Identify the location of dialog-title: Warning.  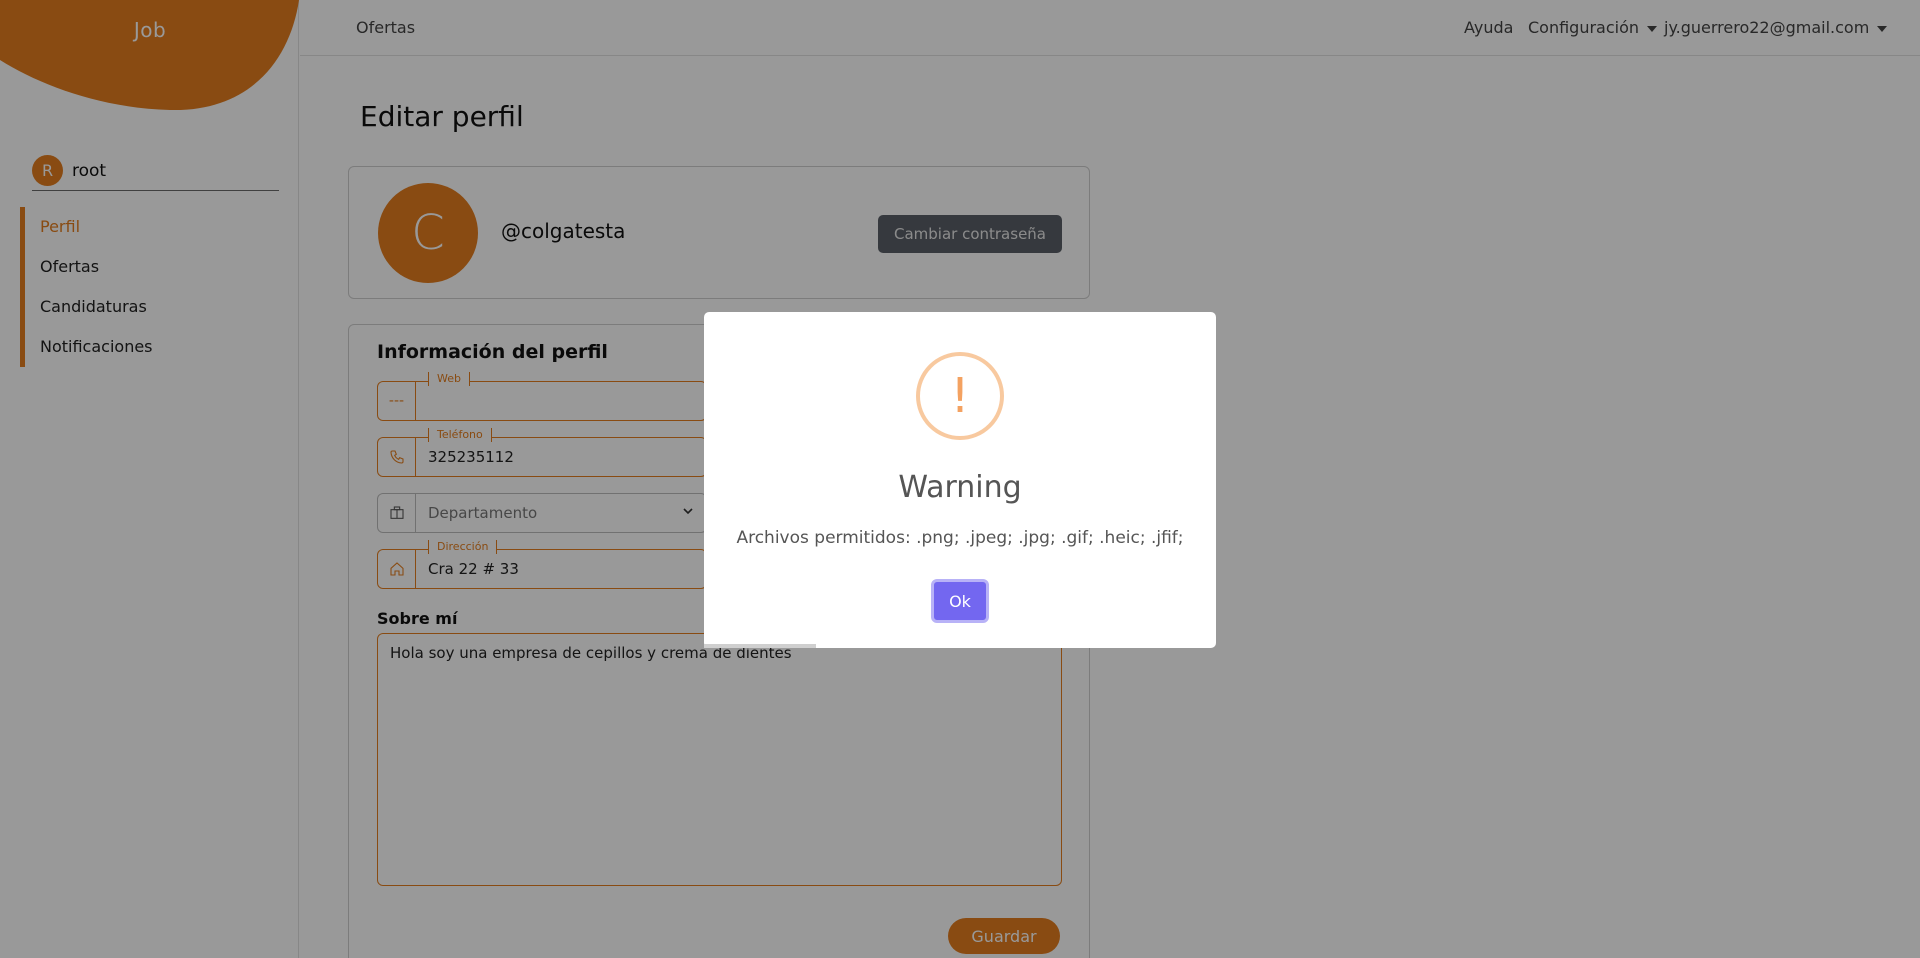
(960, 487).